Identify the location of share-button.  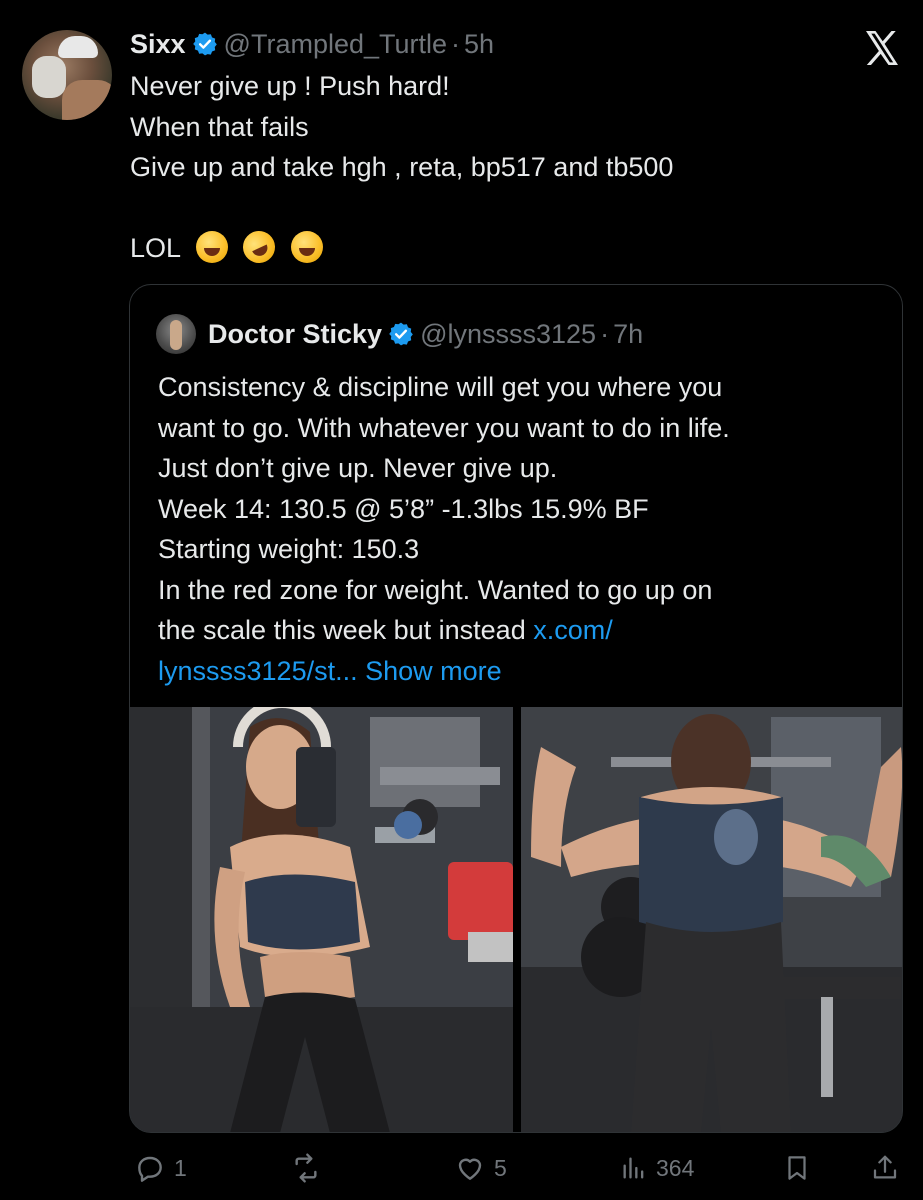
(885, 1168).